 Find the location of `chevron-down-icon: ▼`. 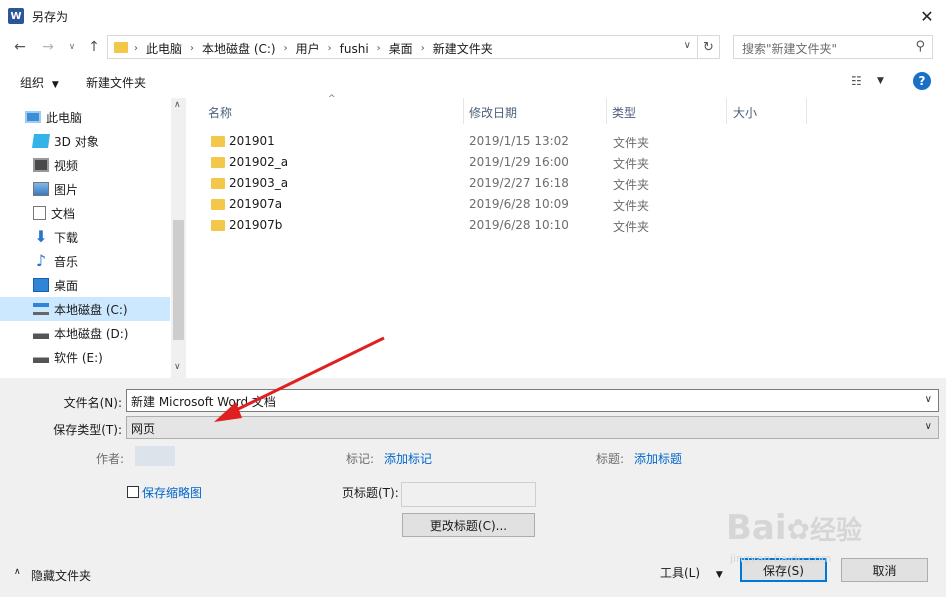

chevron-down-icon: ▼ is located at coordinates (55, 85).